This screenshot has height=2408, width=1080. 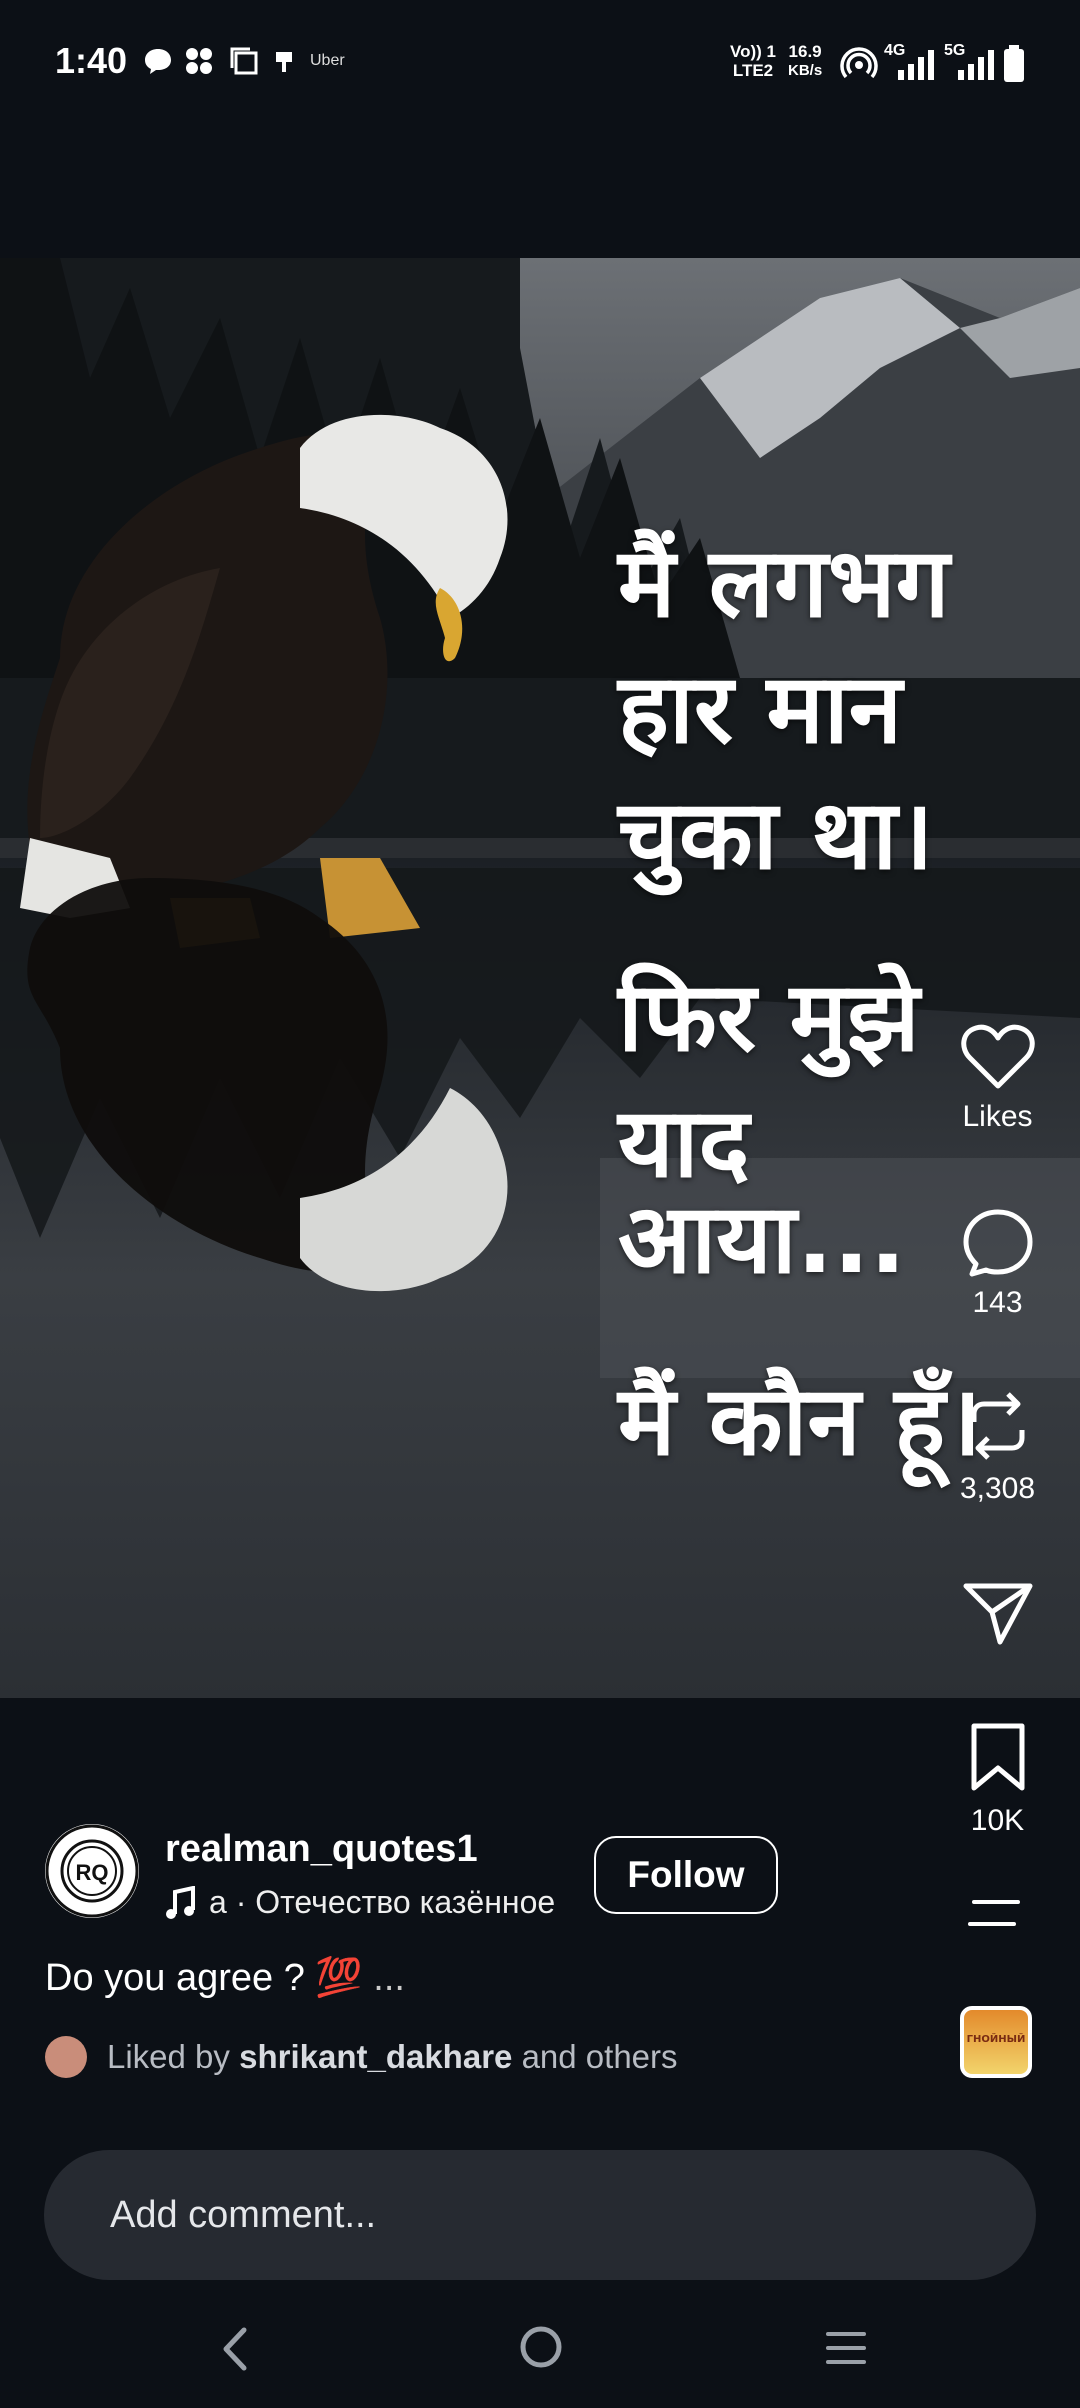 I want to click on audio-thumbnail: ГНОЙНЫЙ, so click(x=996, y=2042).